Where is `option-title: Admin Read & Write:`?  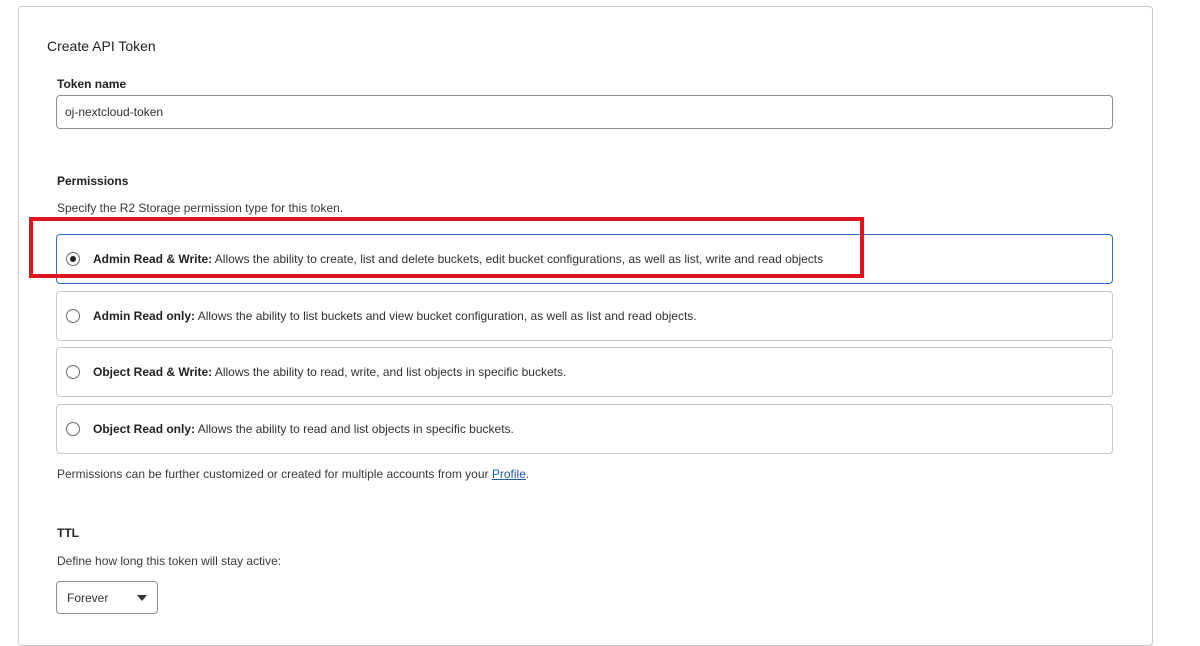 option-title: Admin Read & Write: is located at coordinates (153, 259).